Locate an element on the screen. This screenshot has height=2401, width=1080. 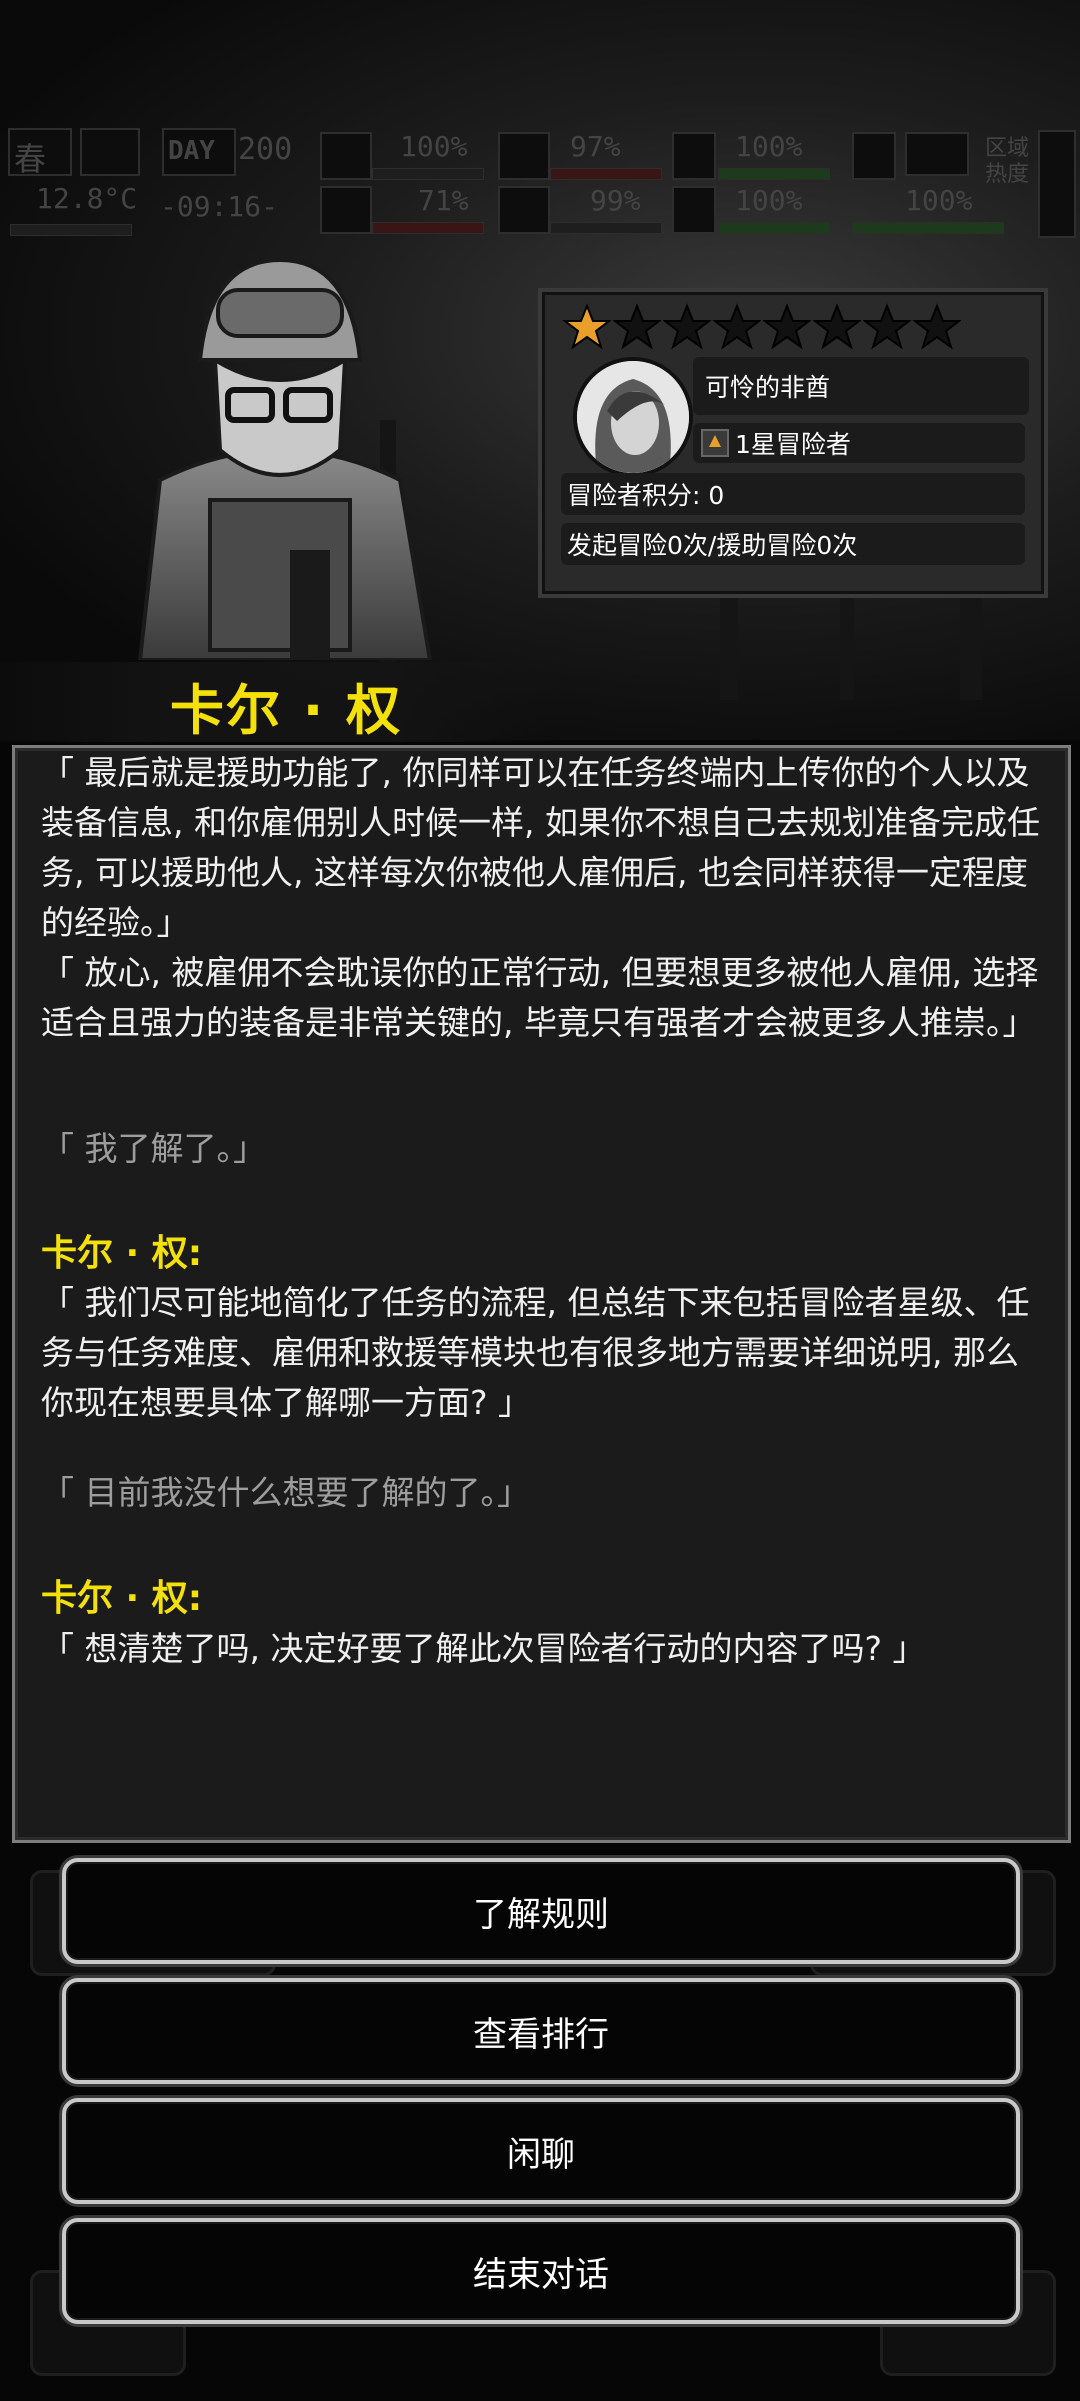
weather-icon is located at coordinates (110, 152).